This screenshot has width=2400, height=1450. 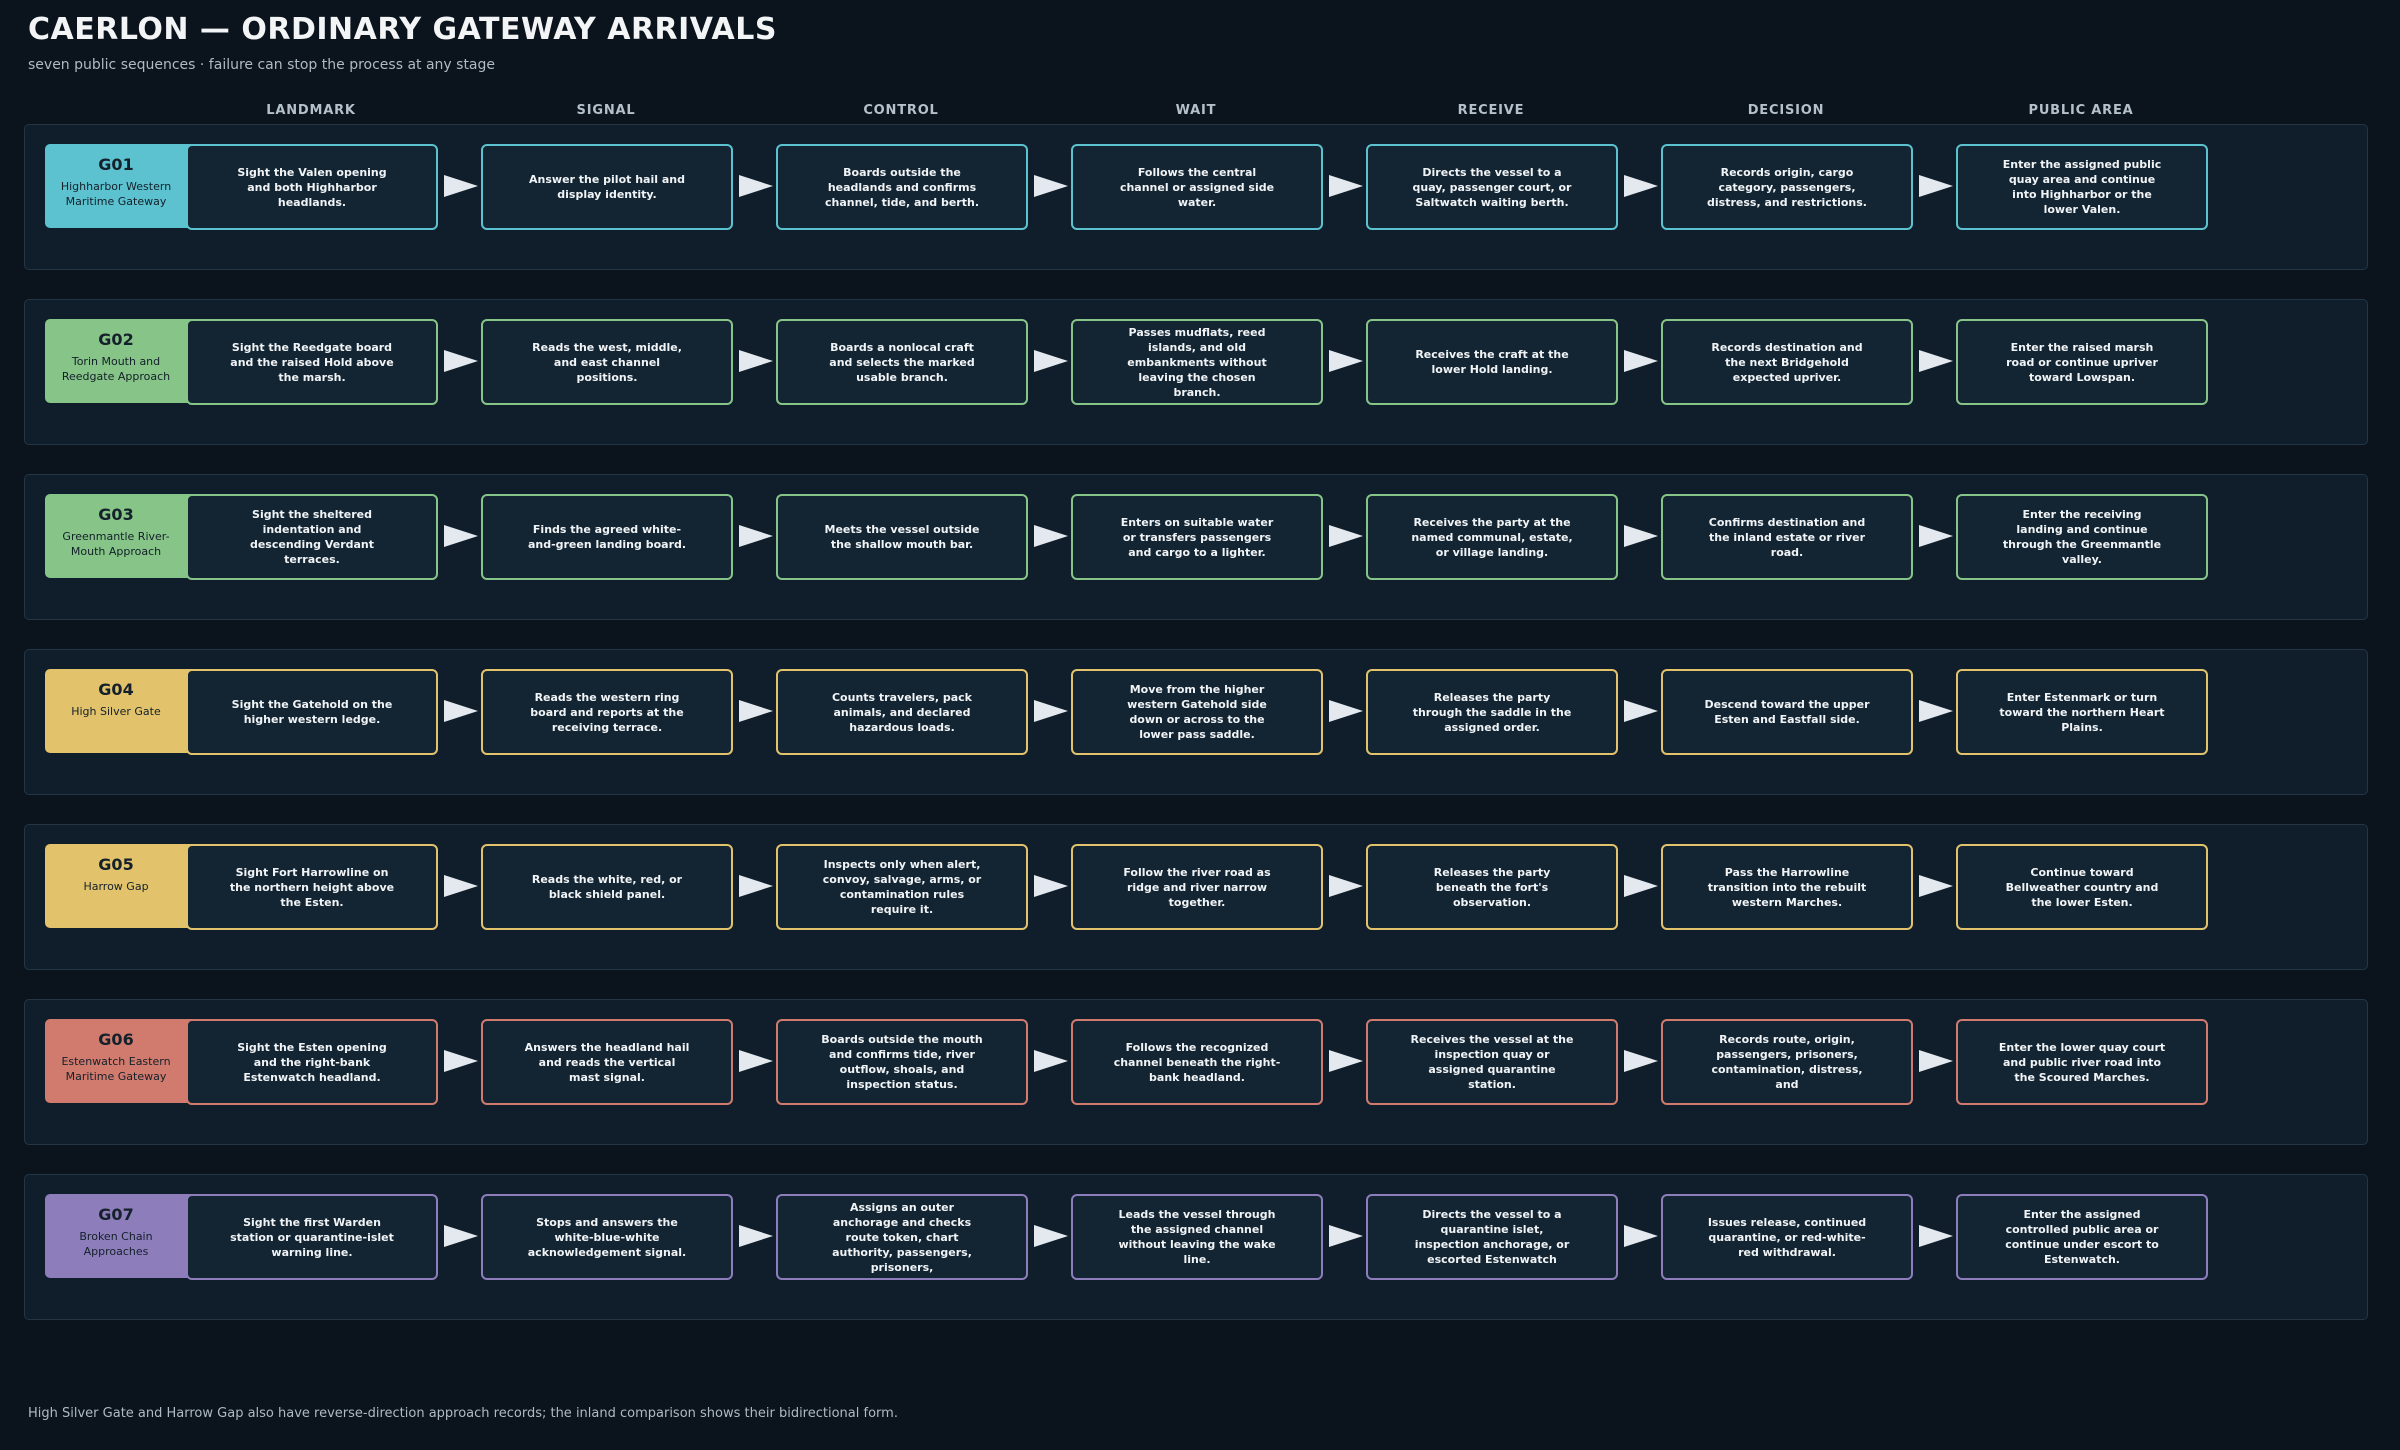 I want to click on gateway-id: G05, so click(x=116, y=864).